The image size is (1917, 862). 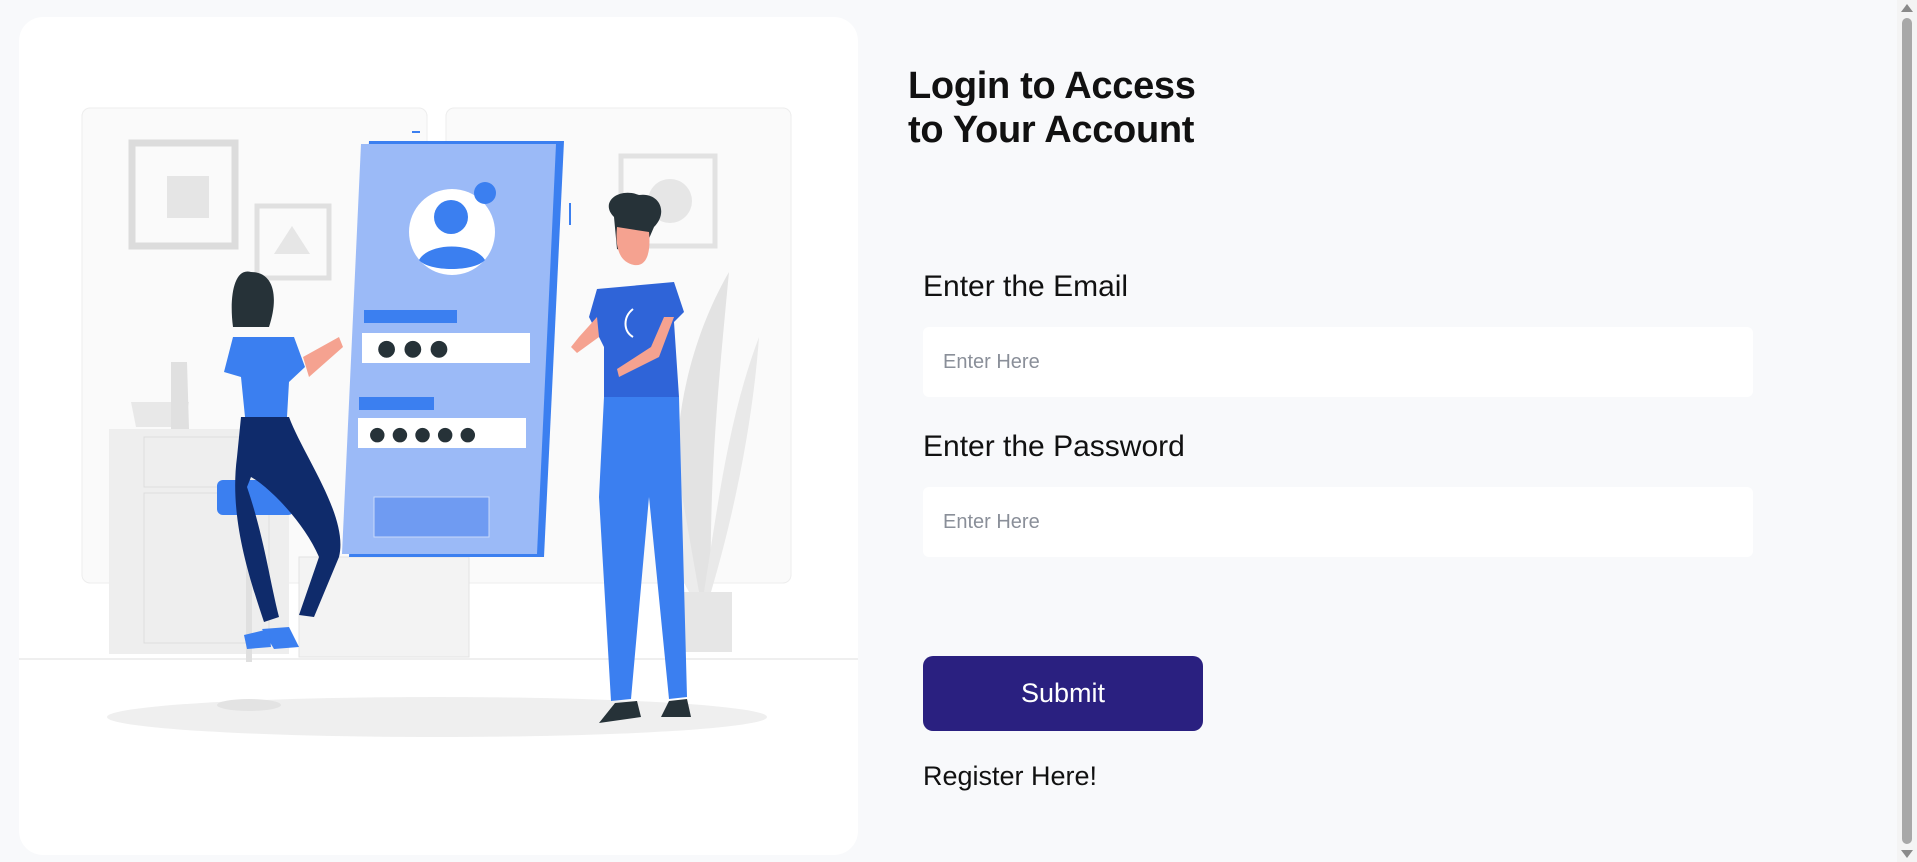 I want to click on password-input, so click(x=1338, y=522).